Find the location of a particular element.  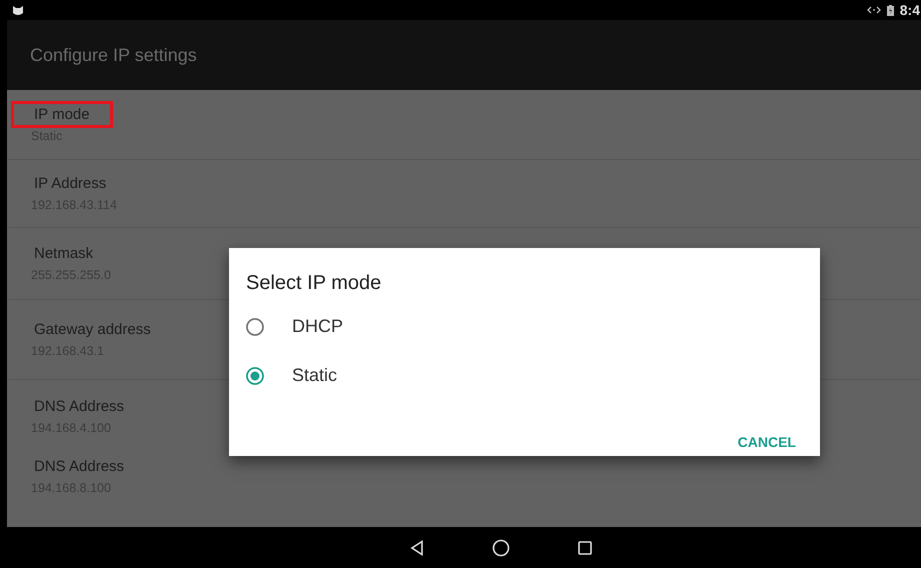

dialog-title: Select IP mode is located at coordinates (314, 283).